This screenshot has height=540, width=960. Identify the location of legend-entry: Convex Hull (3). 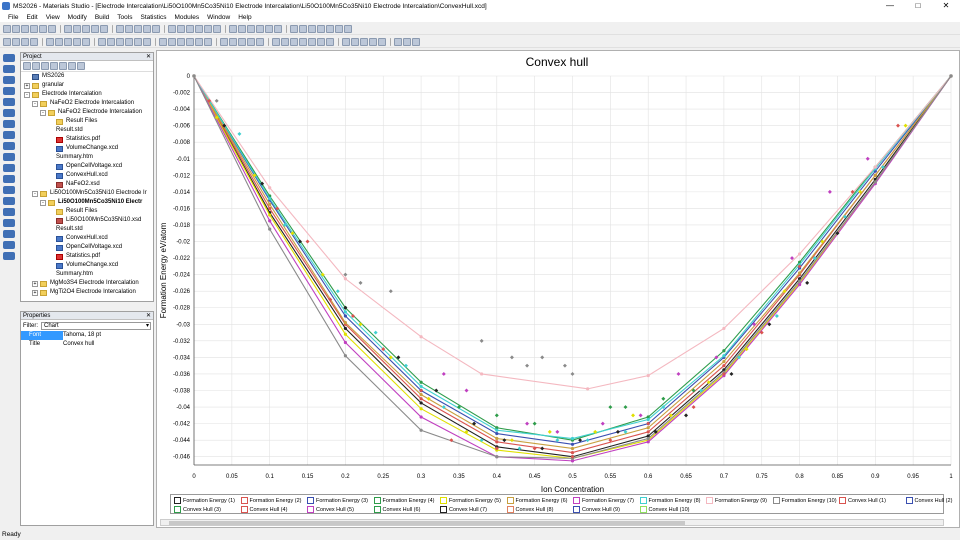
(197, 509).